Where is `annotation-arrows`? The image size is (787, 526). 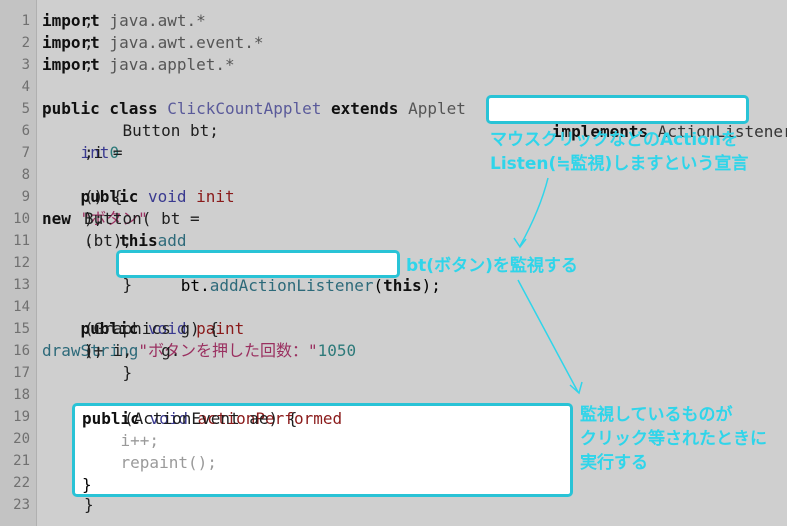
annotation-arrows is located at coordinates (548, 286).